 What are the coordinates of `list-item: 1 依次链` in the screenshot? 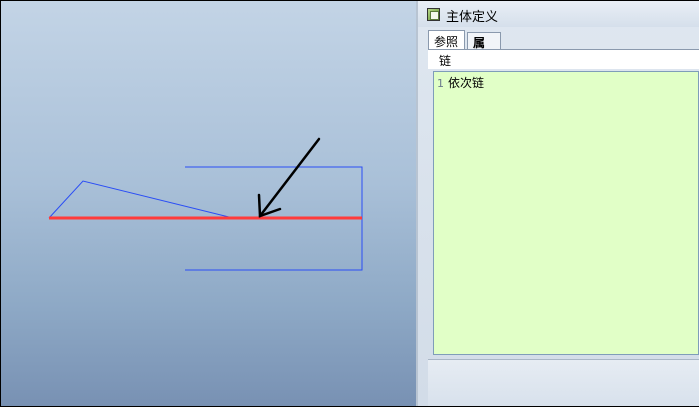 It's located at (460, 82).